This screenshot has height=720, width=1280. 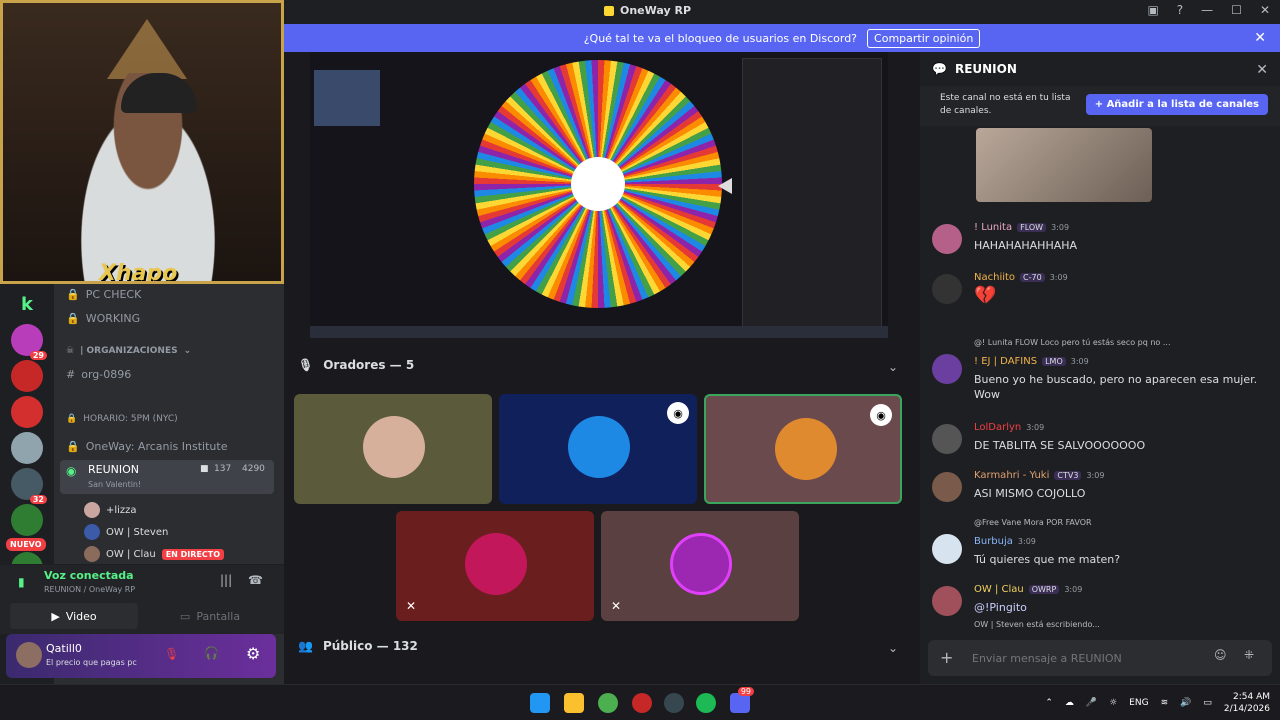 I want to click on thread-icon: 💬, so click(x=939, y=69).